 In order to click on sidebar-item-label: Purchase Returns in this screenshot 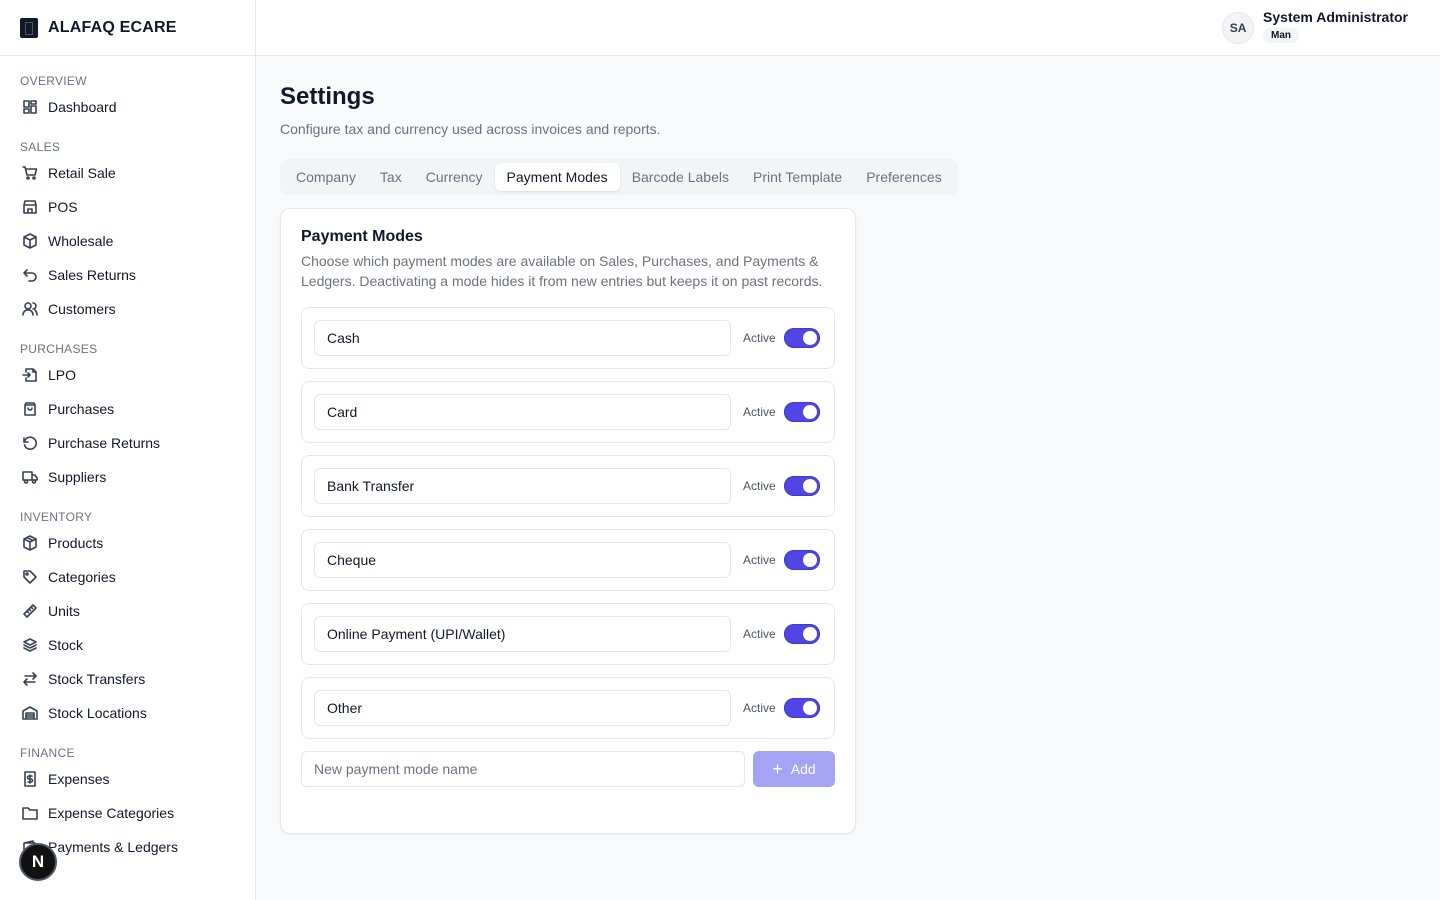, I will do `click(104, 443)`.